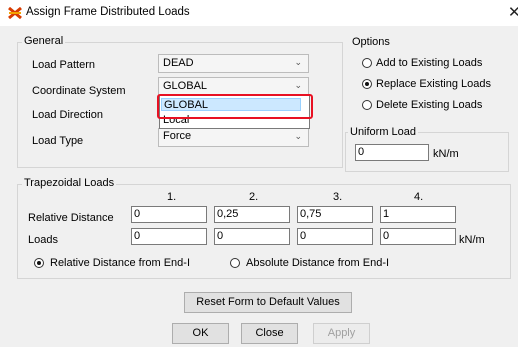 This screenshot has width=518, height=347. What do you see at coordinates (429, 105) in the screenshot?
I see `delete-existing-label: Delete Existing Loads` at bounding box center [429, 105].